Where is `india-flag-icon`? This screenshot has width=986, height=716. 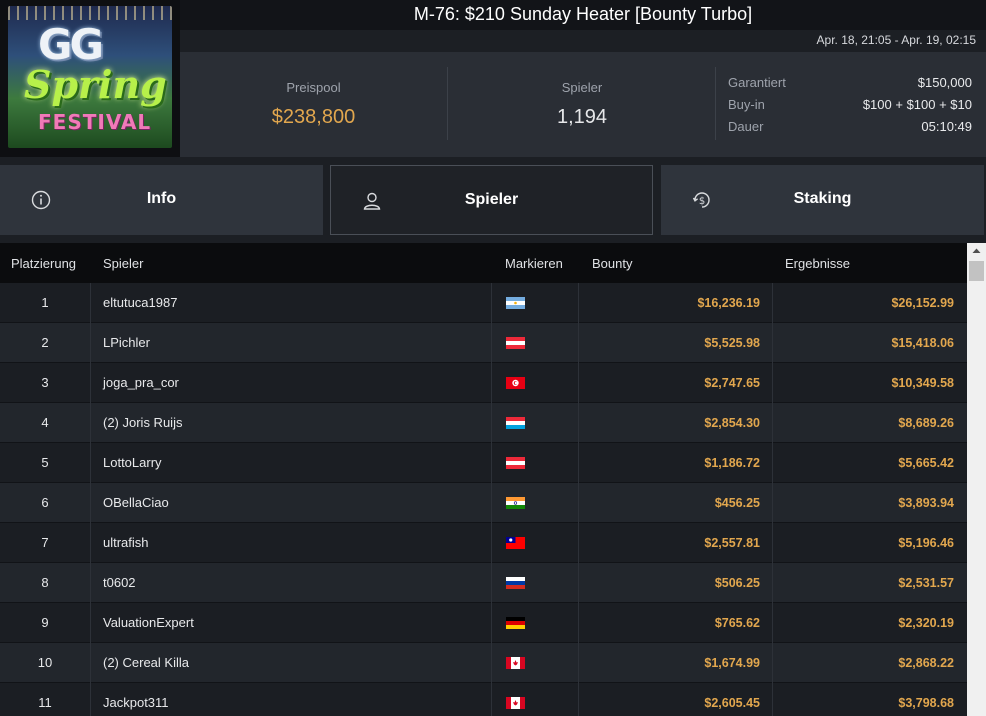
india-flag-icon is located at coordinates (515, 503).